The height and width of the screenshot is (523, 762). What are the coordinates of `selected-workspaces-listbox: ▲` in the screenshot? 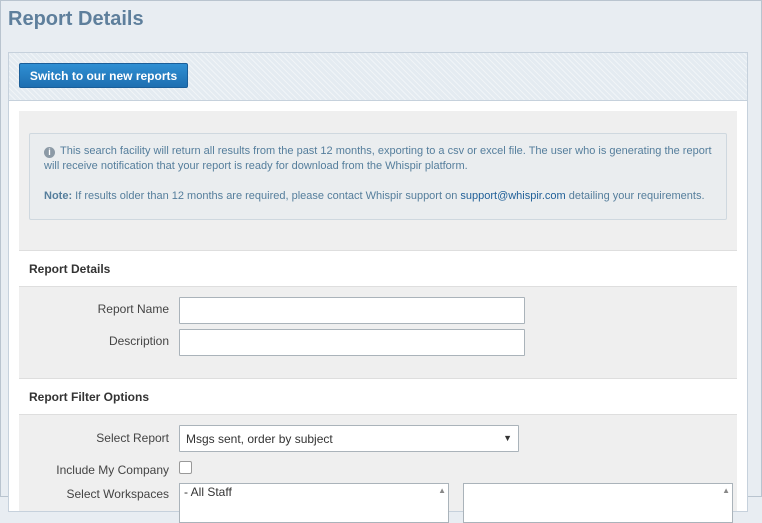 It's located at (598, 503).